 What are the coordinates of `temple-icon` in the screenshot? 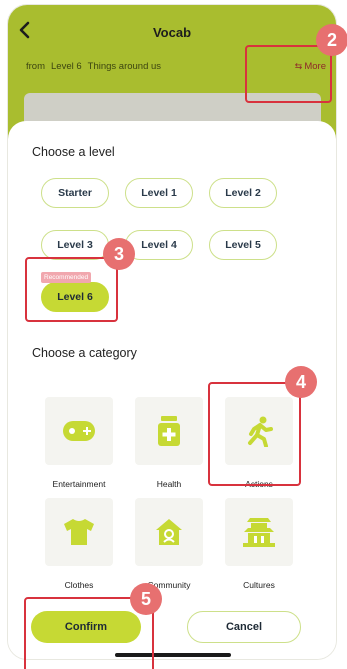 It's located at (259, 532).